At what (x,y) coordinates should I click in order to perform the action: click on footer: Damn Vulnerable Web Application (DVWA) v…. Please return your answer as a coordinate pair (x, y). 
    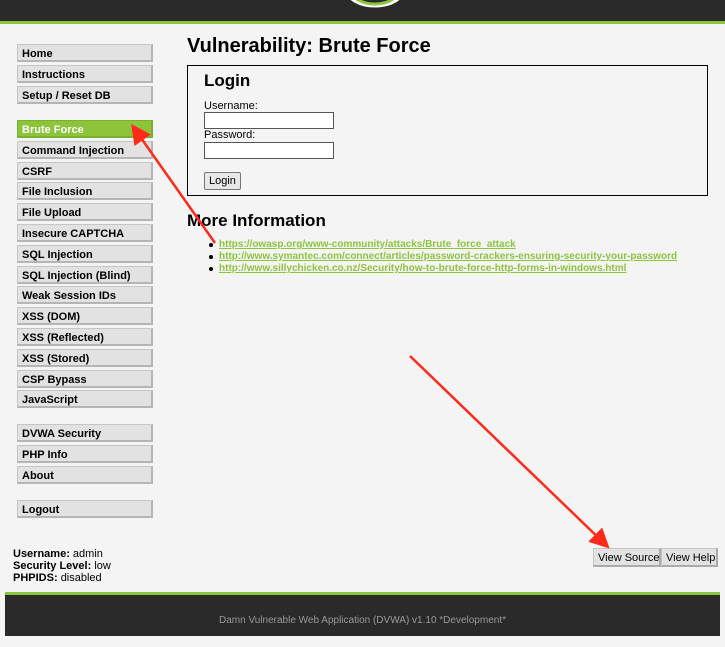
    Looking at the image, I should click on (362, 614).